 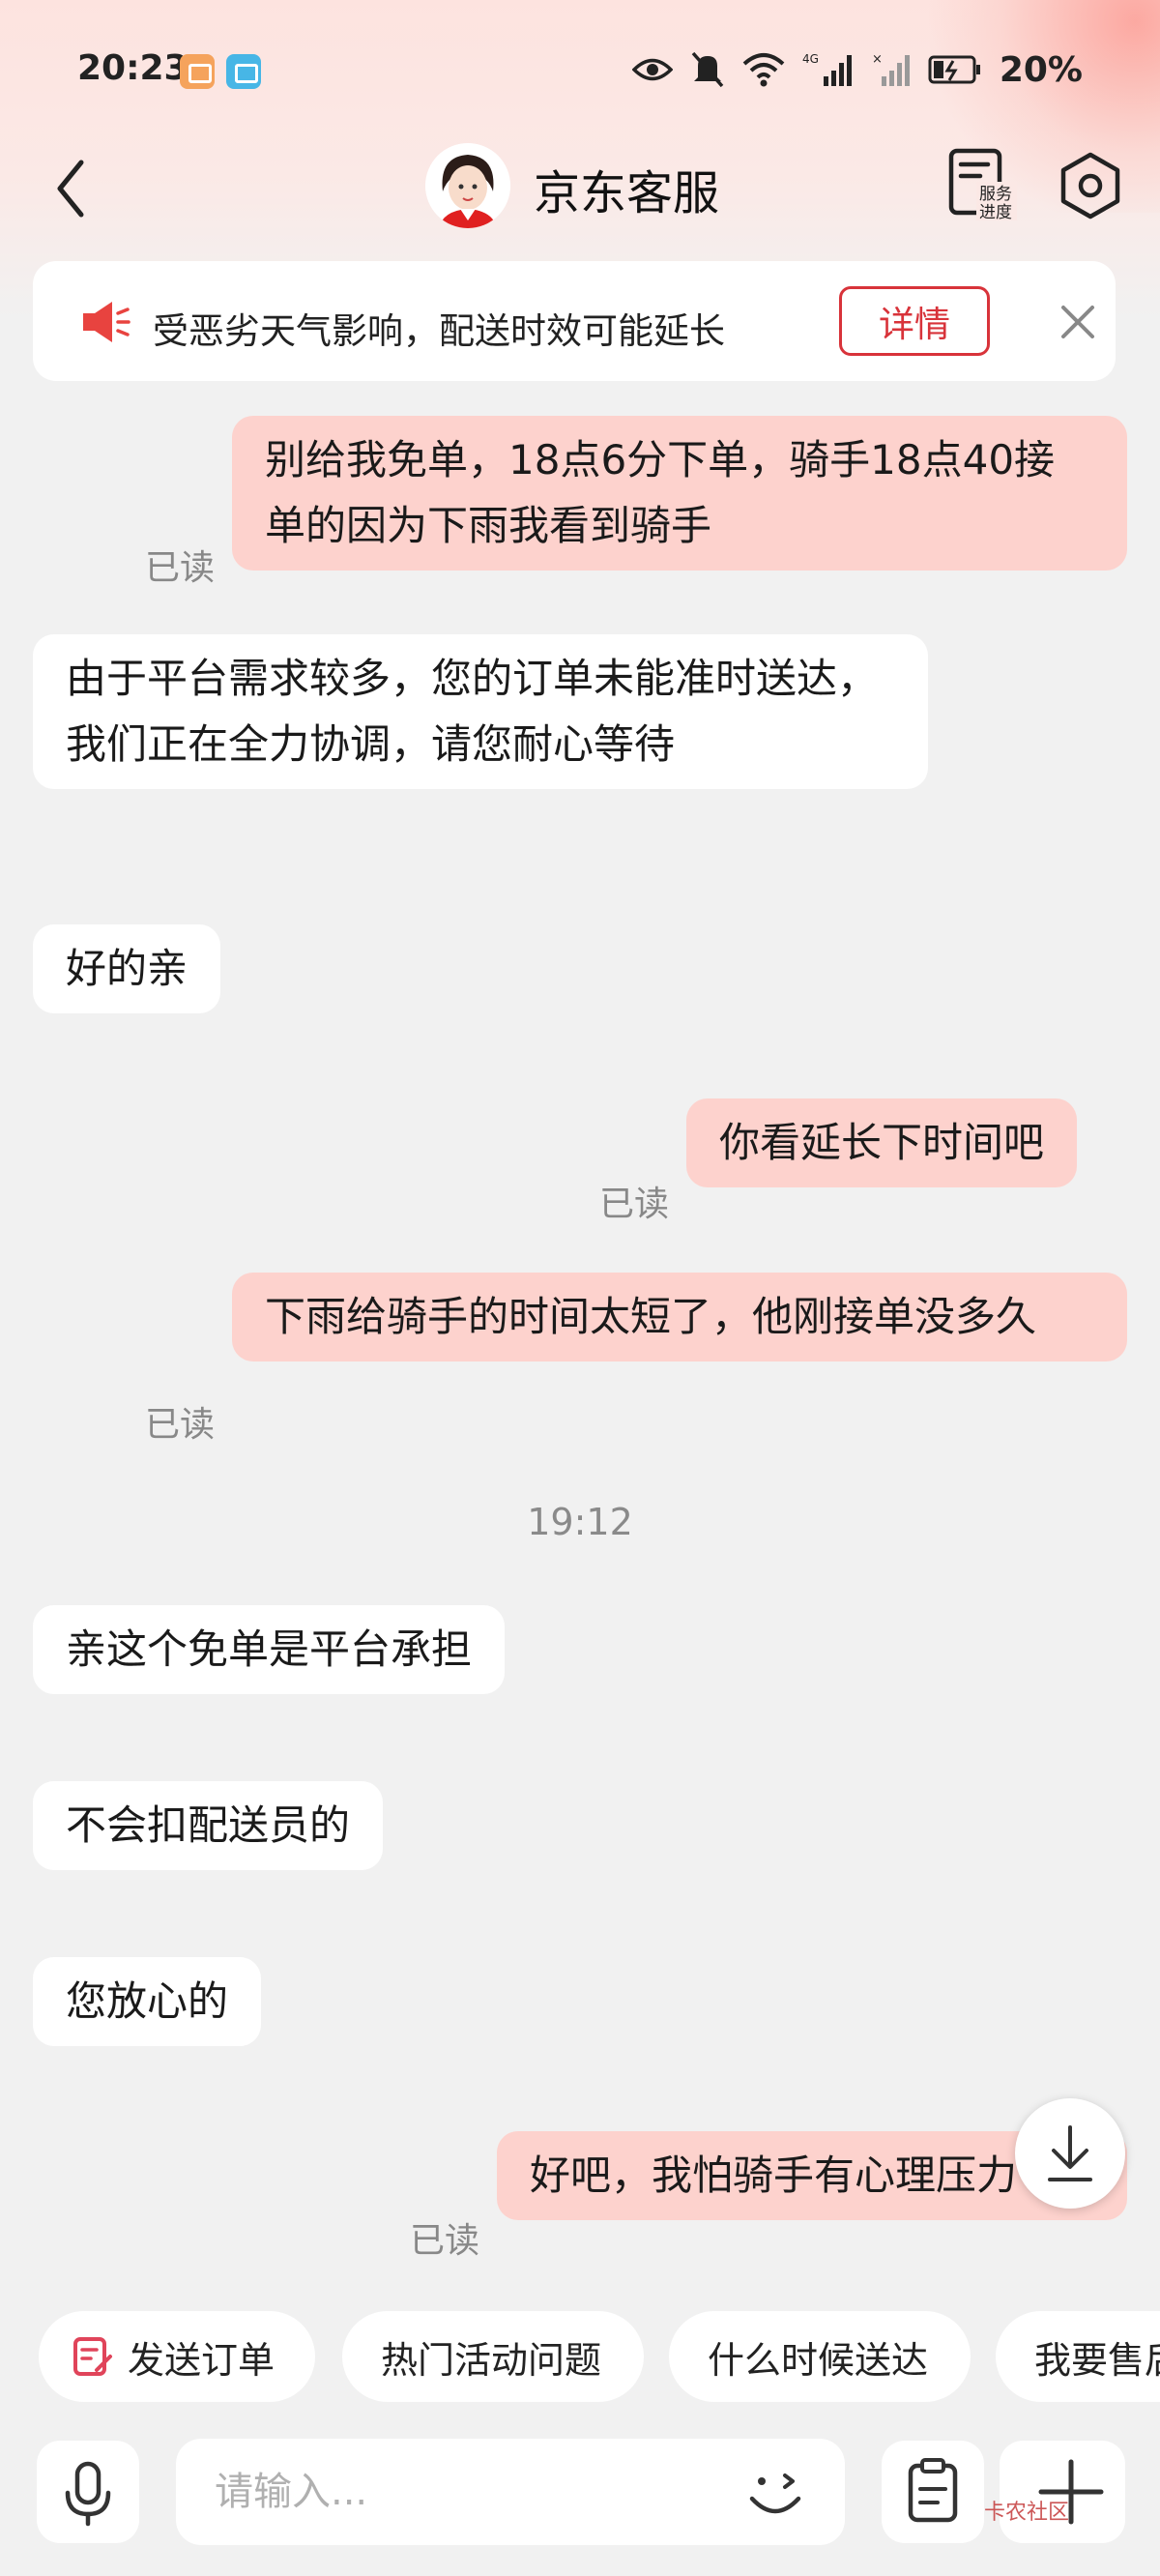 What do you see at coordinates (652, 69) in the screenshot?
I see `eye-icon` at bounding box center [652, 69].